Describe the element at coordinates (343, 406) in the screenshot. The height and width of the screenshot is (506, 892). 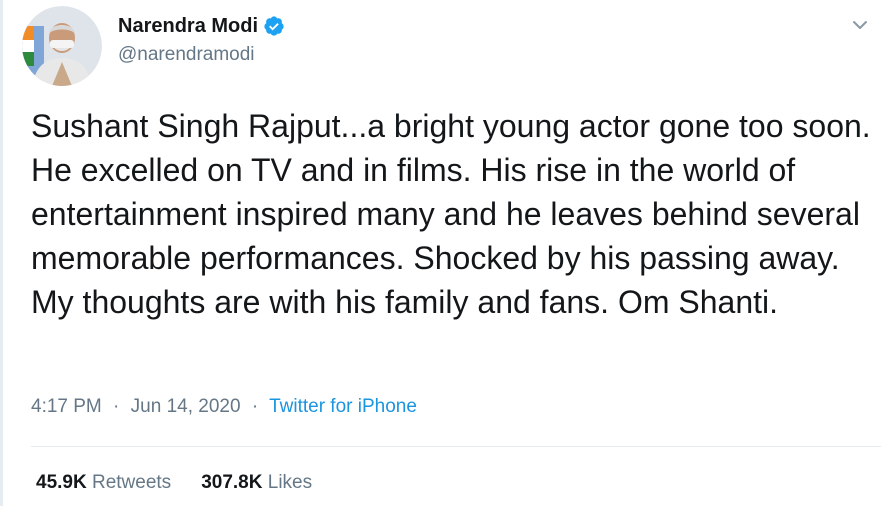
I see `tweet-source-link: Twitter for iPhone` at that location.